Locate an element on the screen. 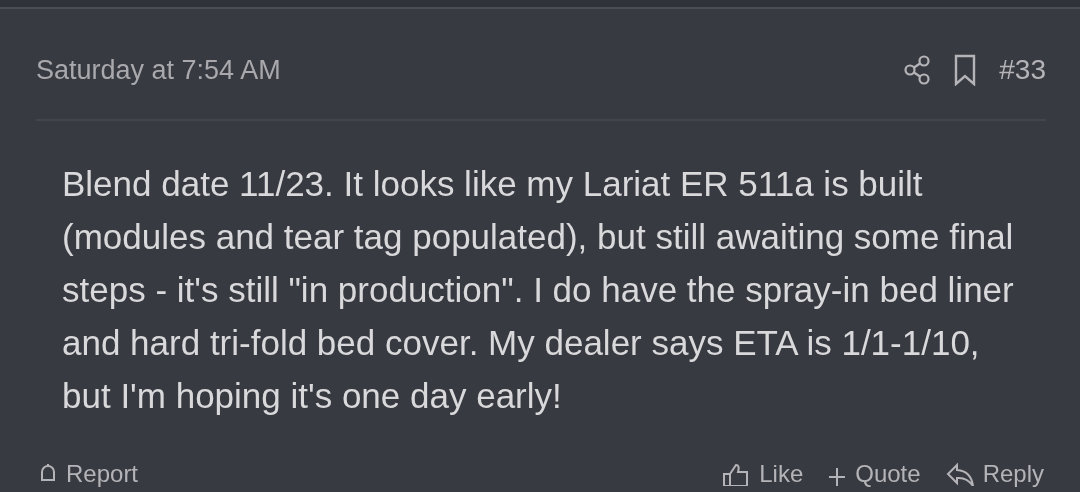 Image resolution: width=1080 pixels, height=492 pixels. like-link: Like is located at coordinates (762, 474).